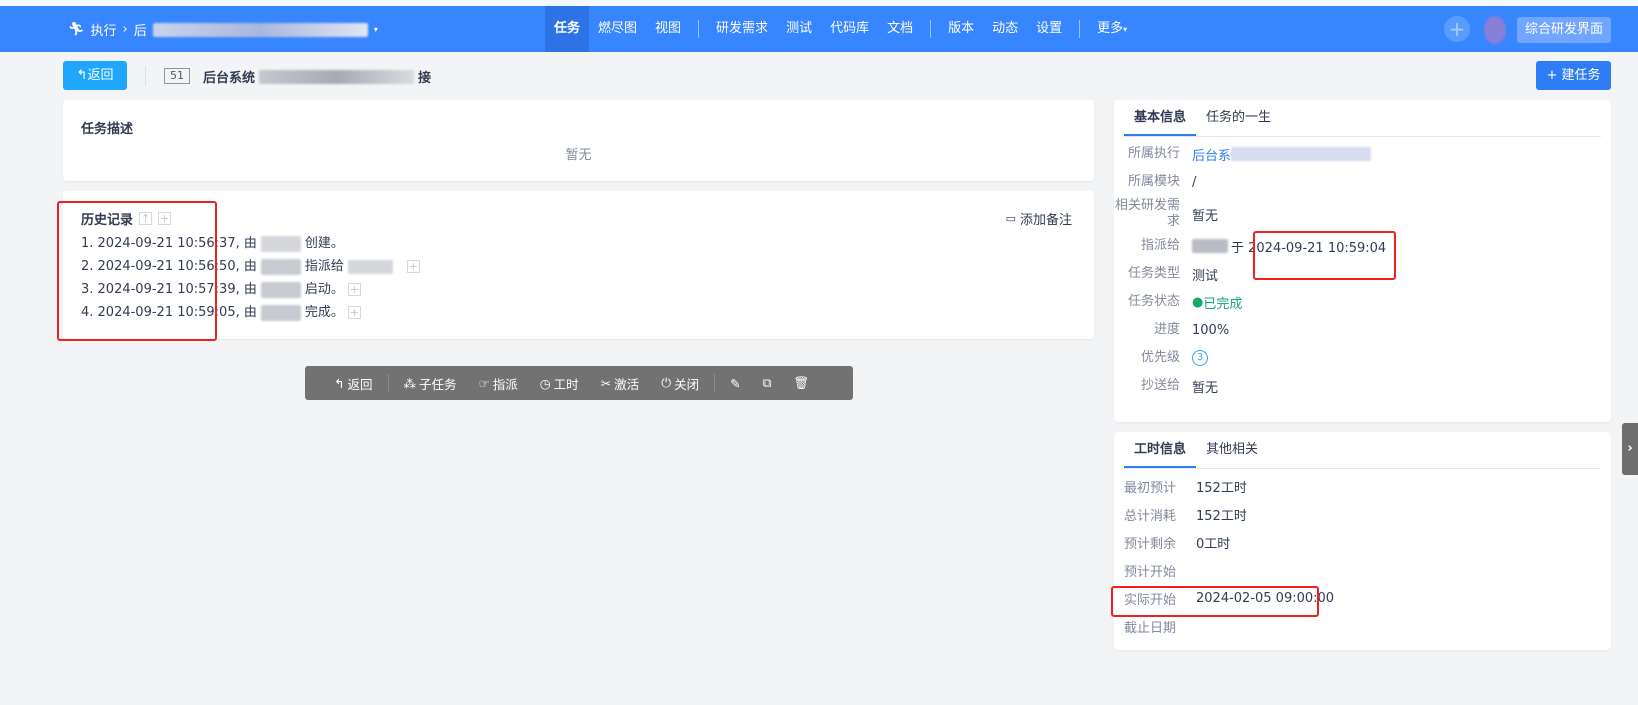 This screenshot has height=705, width=1638. What do you see at coordinates (767, 383) in the screenshot?
I see `copy-icon: ⧉` at bounding box center [767, 383].